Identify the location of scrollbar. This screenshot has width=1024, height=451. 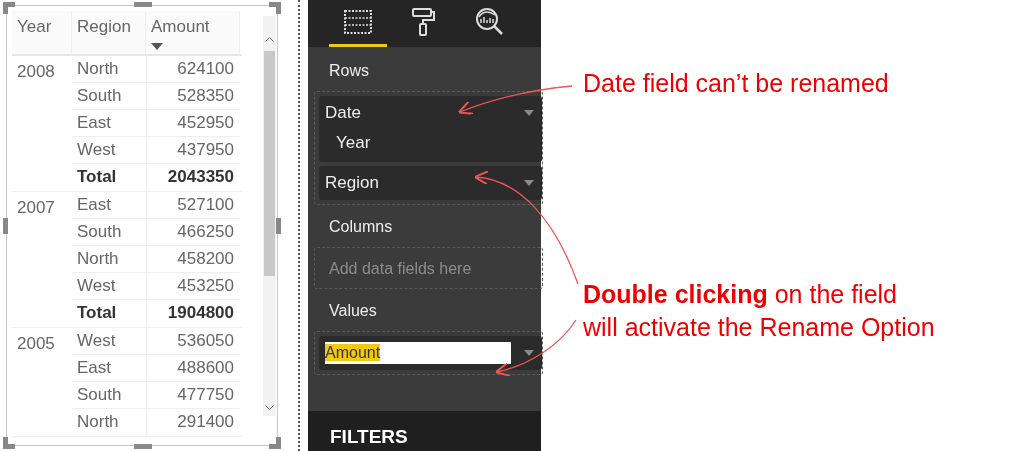
(269, 216).